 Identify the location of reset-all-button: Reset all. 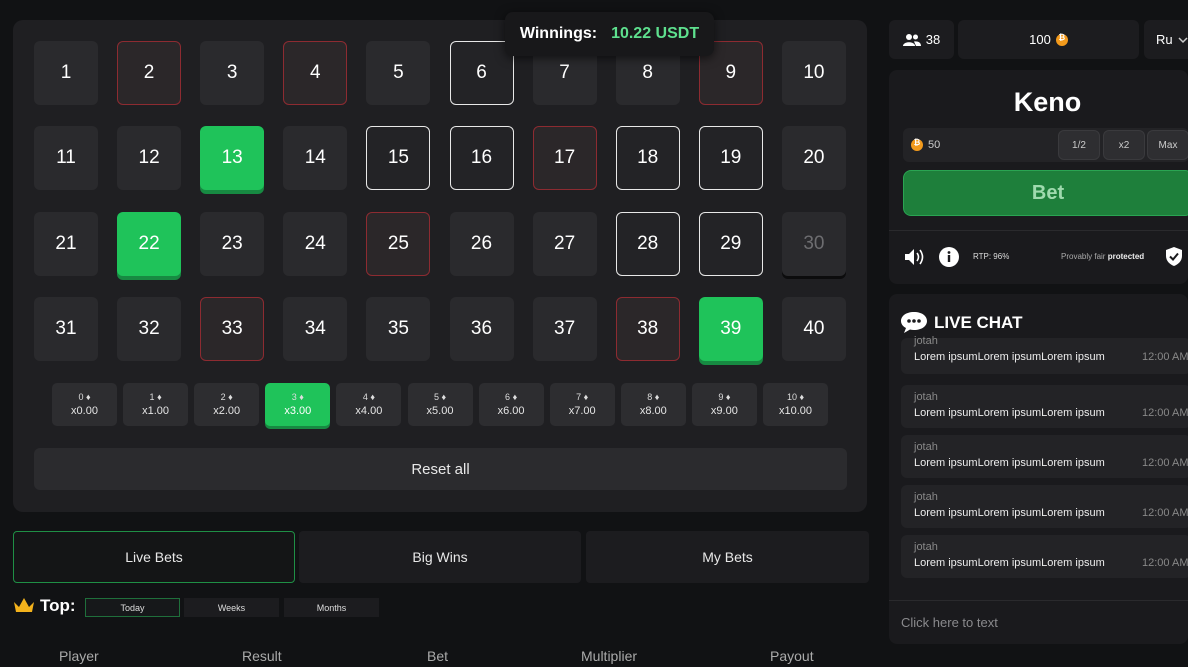
(440, 469).